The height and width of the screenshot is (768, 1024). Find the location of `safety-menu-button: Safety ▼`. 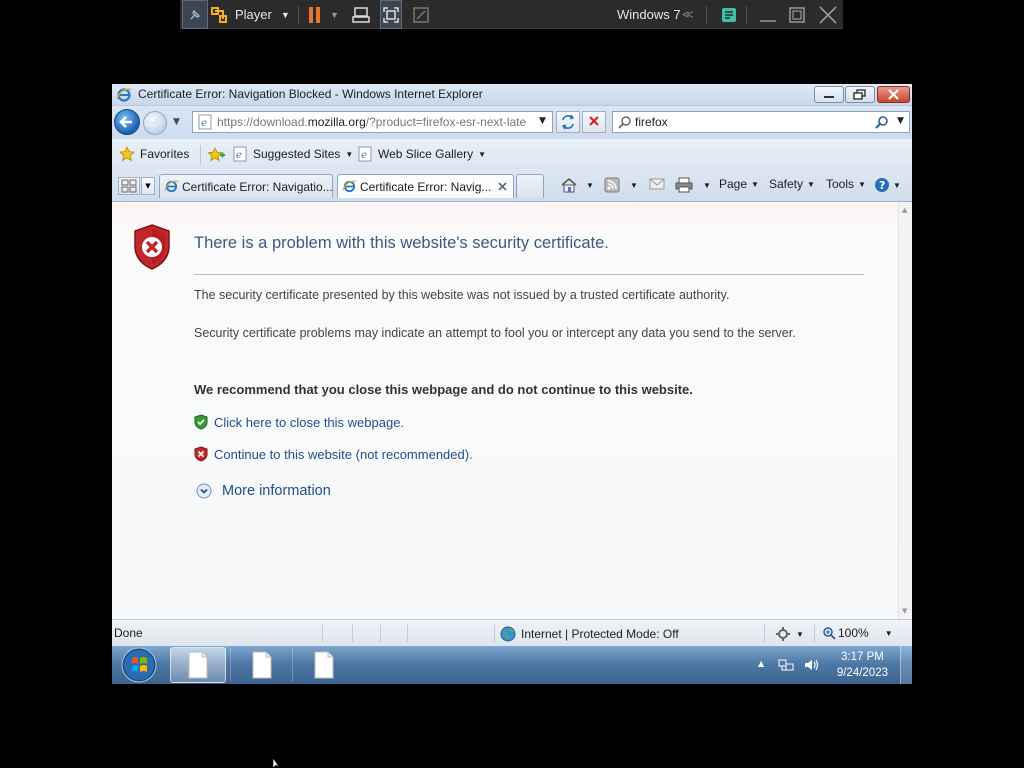

safety-menu-button: Safety ▼ is located at coordinates (792, 184).